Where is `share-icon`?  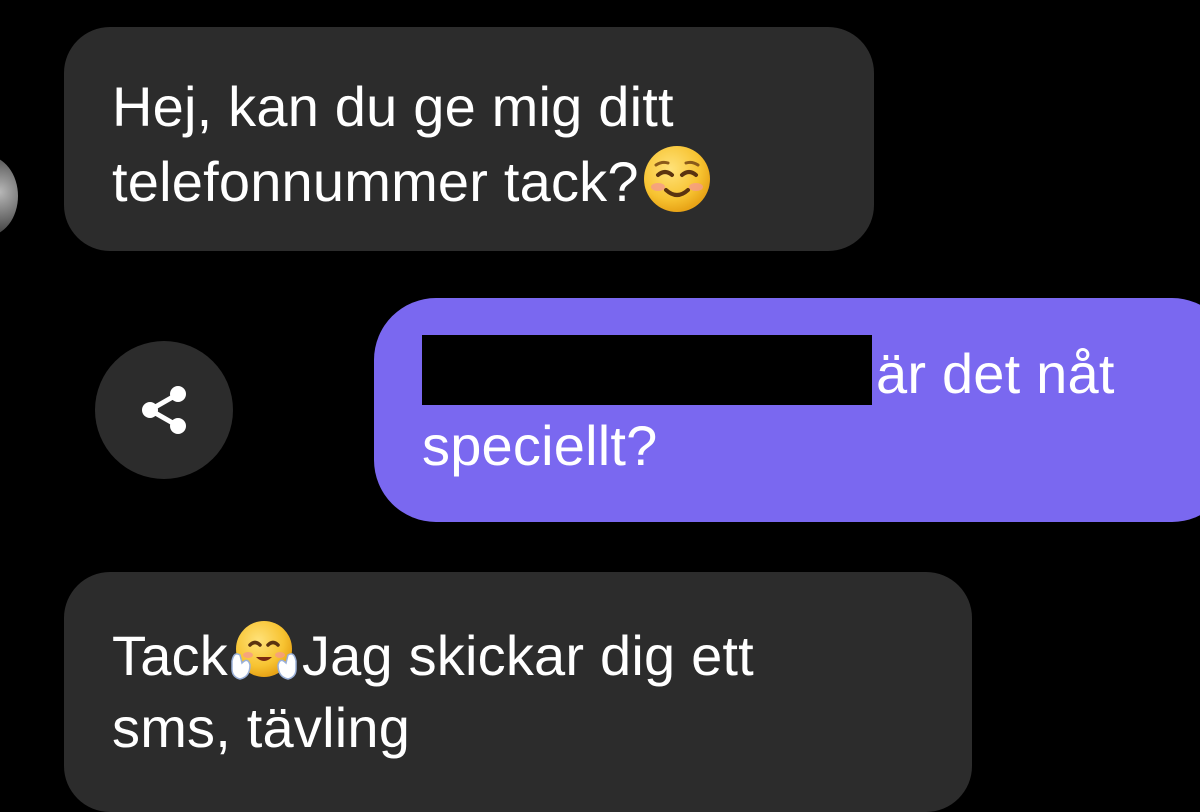
share-icon is located at coordinates (164, 410).